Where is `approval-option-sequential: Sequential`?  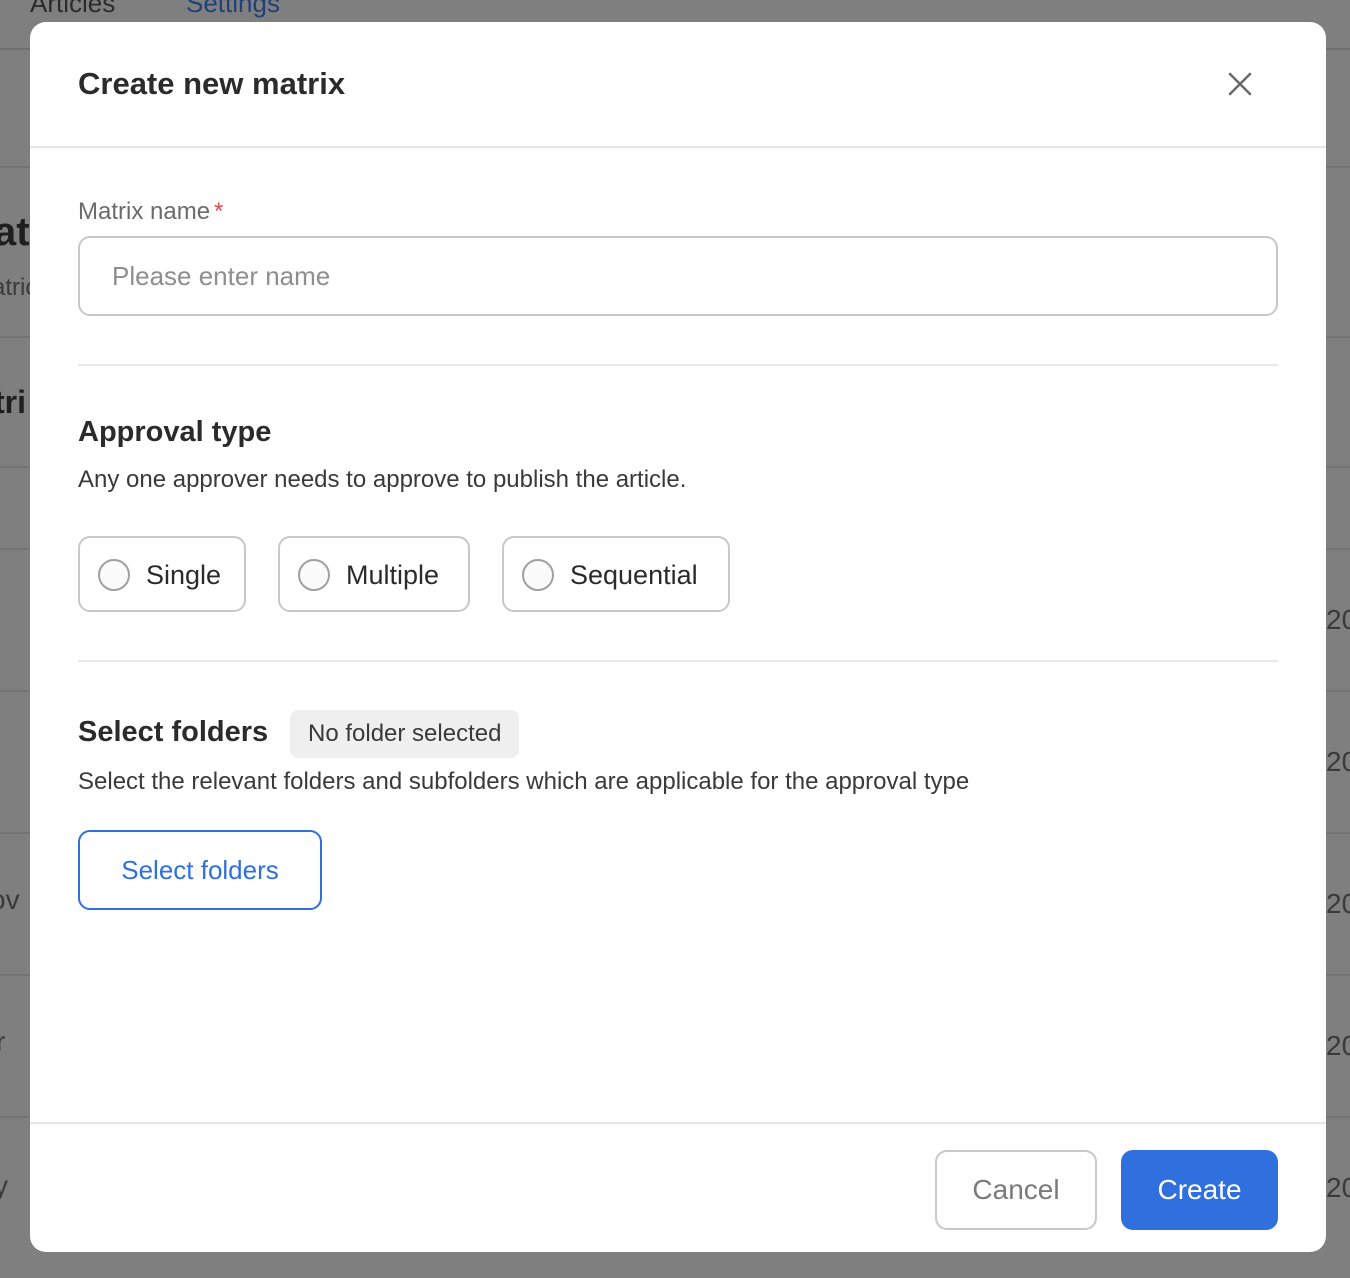
approval-option-sequential: Sequential is located at coordinates (616, 574).